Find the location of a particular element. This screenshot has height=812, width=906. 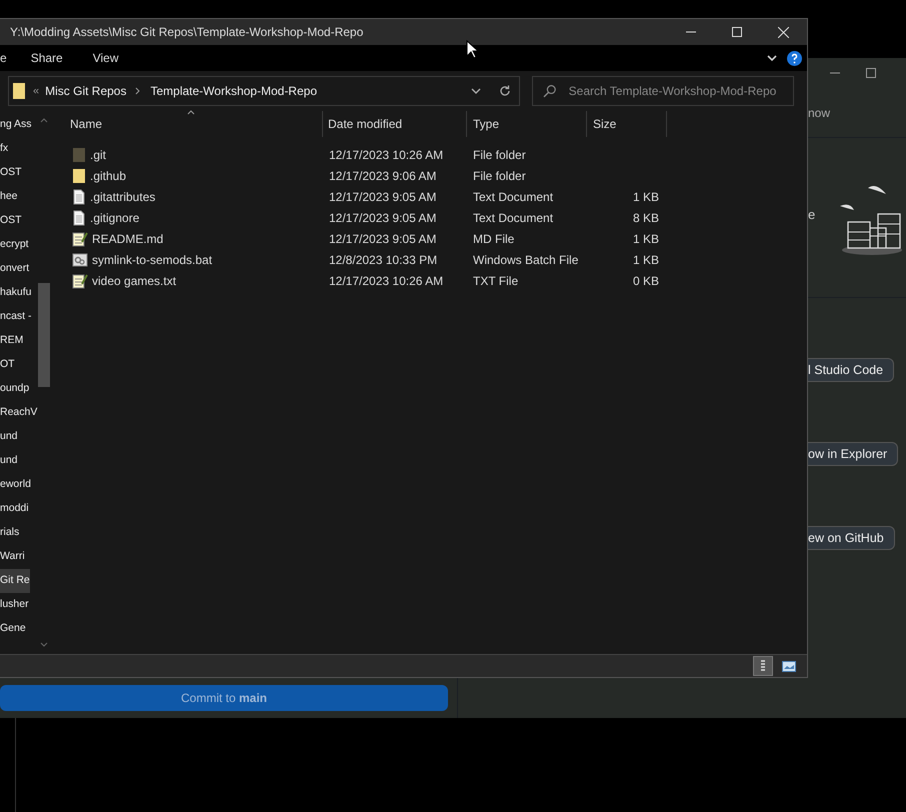

date-cell: 12/17/2023 9:06 AM is located at coordinates (382, 175).